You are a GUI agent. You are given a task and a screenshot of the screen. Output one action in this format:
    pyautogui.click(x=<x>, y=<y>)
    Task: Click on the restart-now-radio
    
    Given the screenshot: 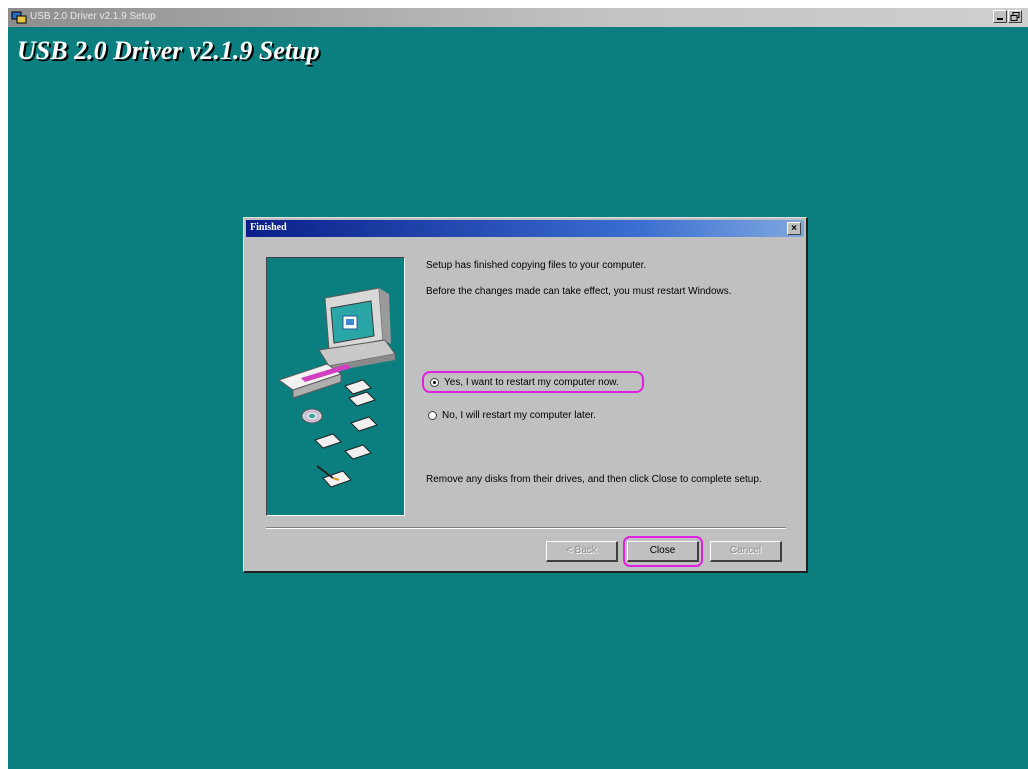 What is the action you would take?
    pyautogui.click(x=434, y=382)
    